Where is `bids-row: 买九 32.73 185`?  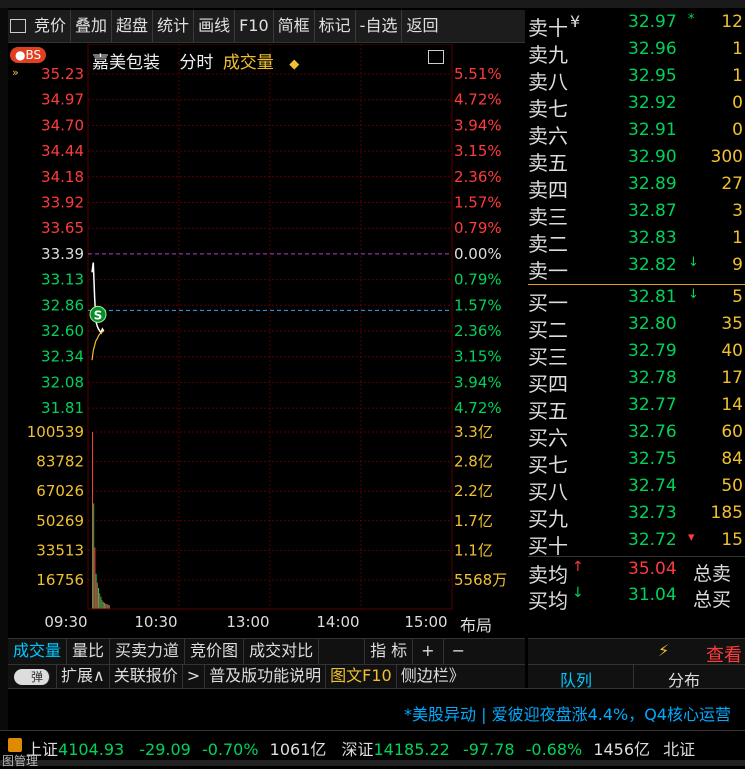 bids-row: 买九 32.73 185 is located at coordinates (636, 517).